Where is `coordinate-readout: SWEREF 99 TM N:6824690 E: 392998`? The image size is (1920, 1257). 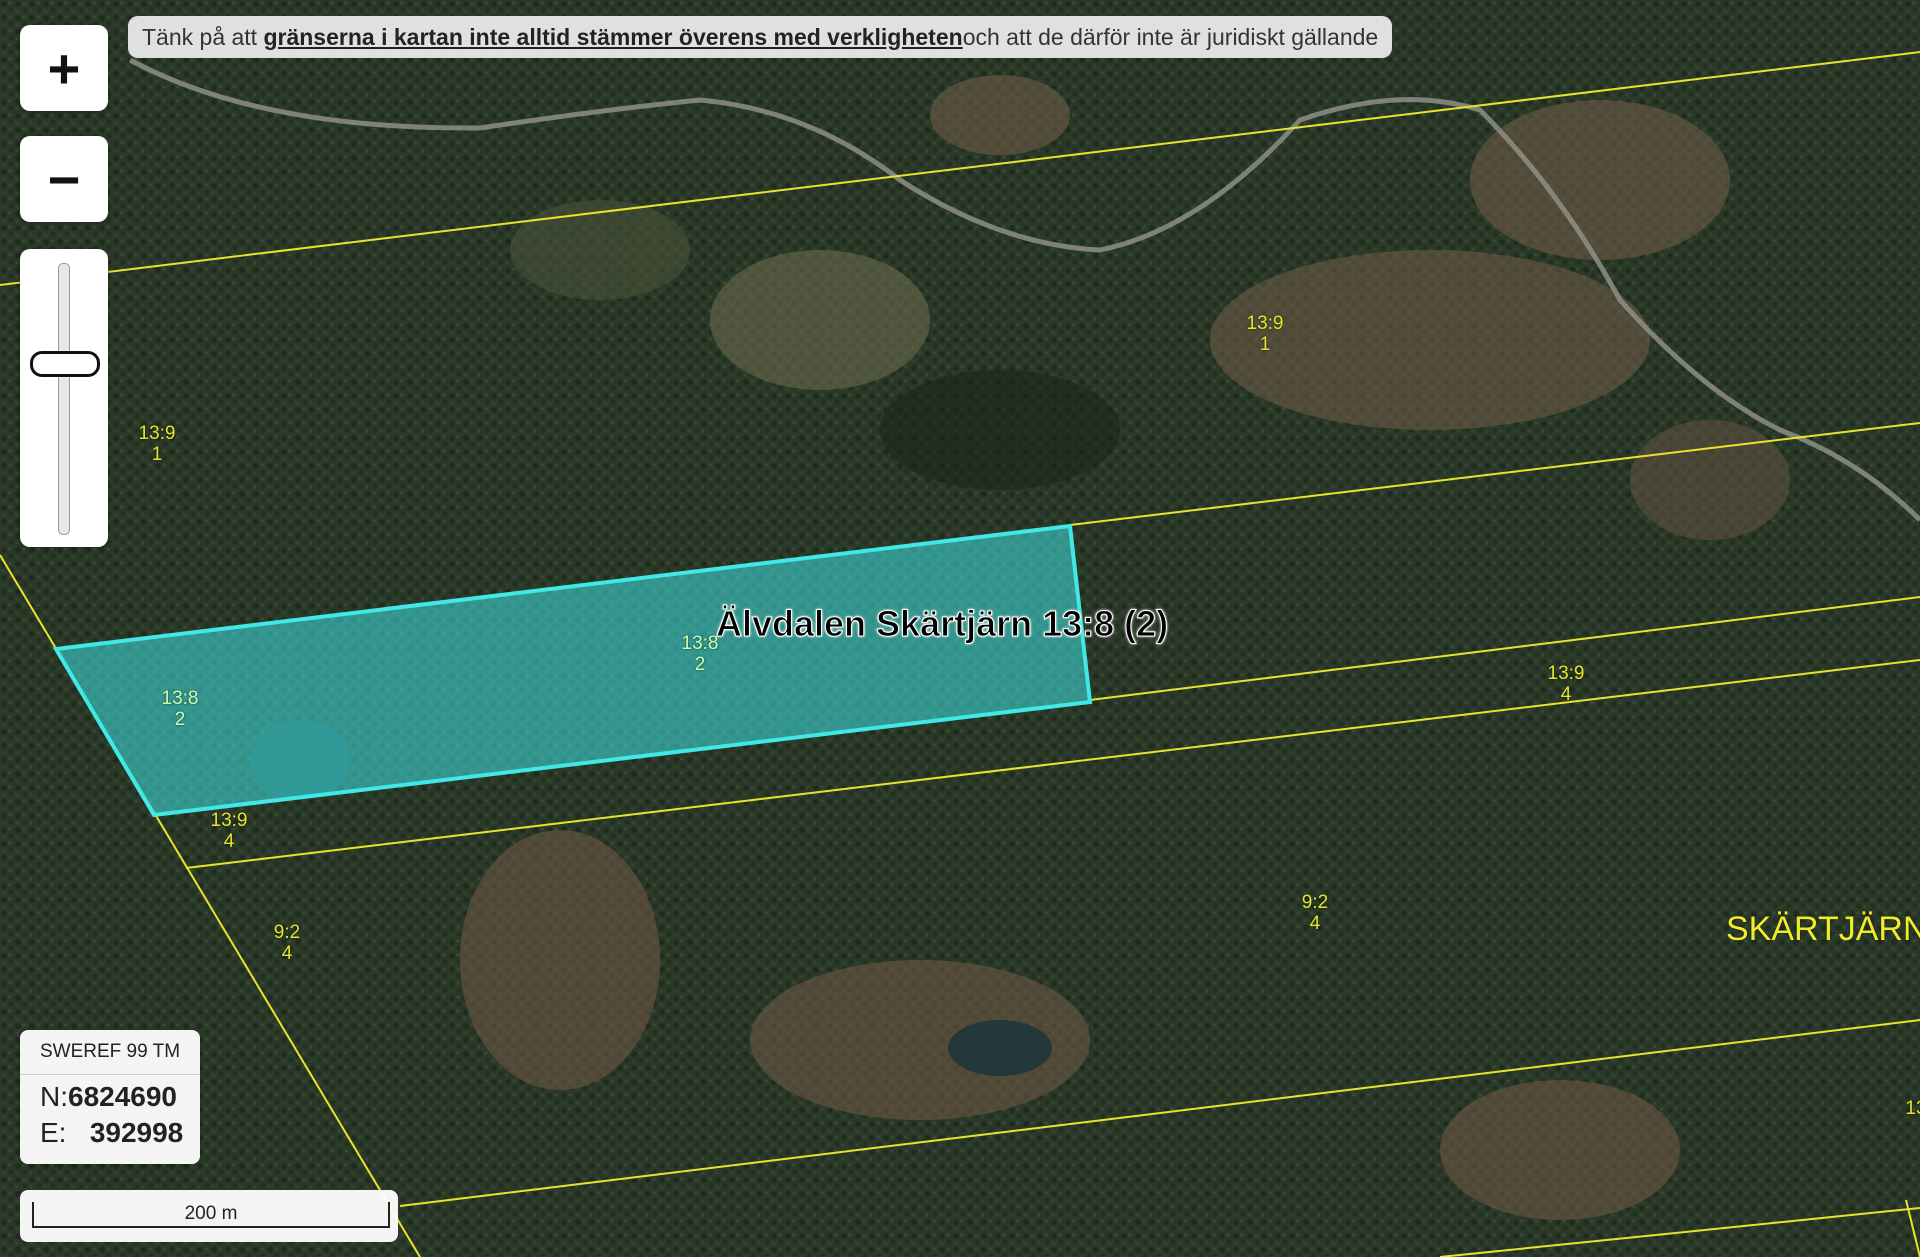 coordinate-readout: SWEREF 99 TM N:6824690 E: 392998 is located at coordinates (110, 1097).